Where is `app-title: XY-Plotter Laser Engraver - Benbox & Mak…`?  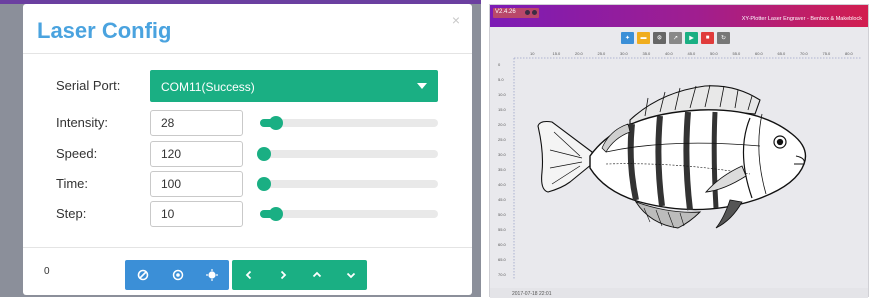 app-title: XY-Plotter Laser Engraver - Benbox & Mak… is located at coordinates (801, 19).